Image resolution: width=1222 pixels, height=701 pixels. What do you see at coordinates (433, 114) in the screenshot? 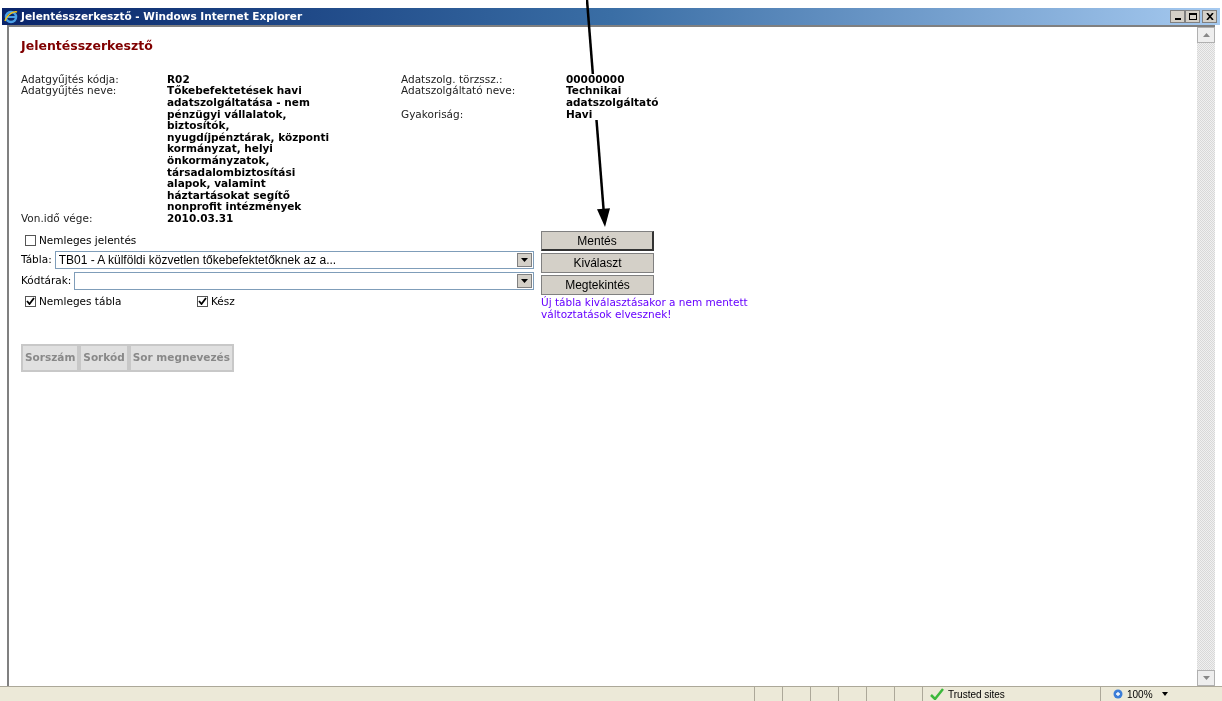
I see `info-label: Gyakoriság:` at bounding box center [433, 114].